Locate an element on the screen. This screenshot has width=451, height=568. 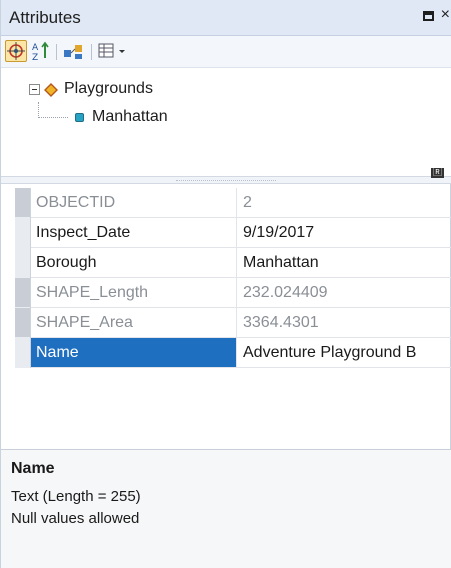
svg-text: Z is located at coordinates (35, 57).